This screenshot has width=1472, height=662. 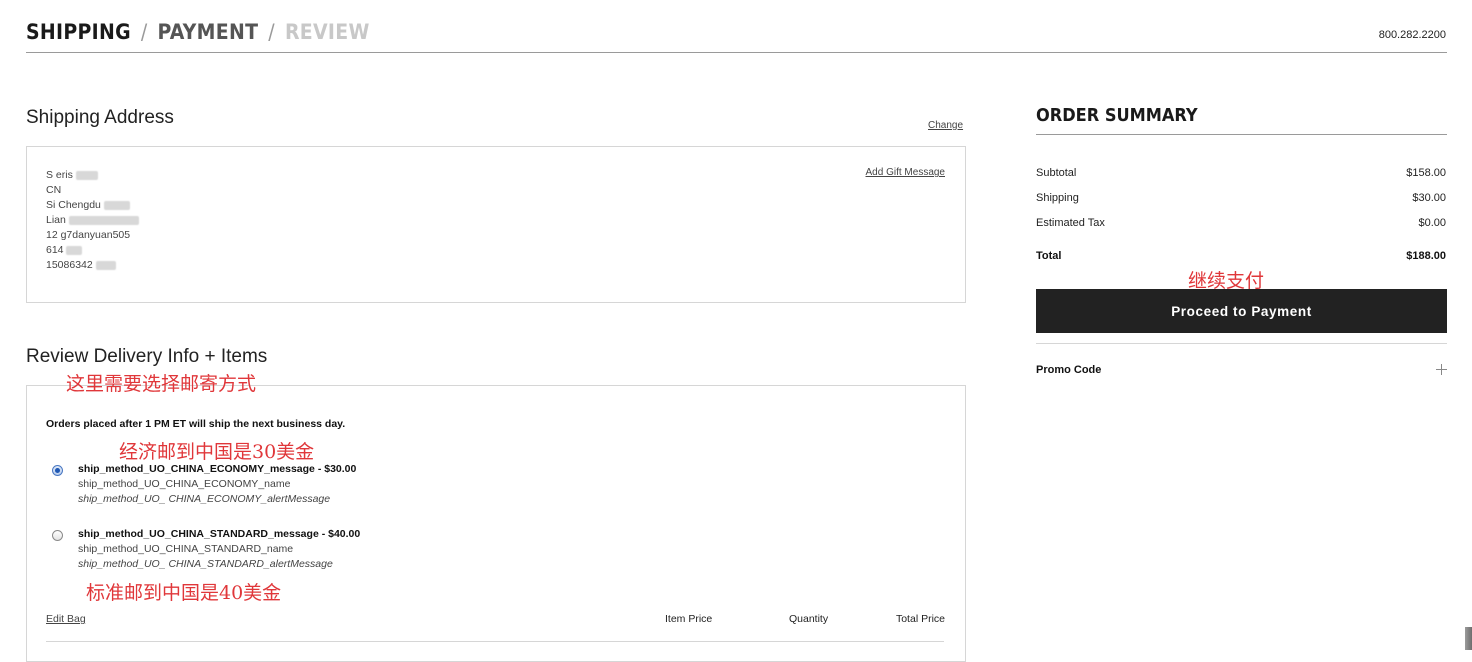 I want to click on scrollbar-thumb, so click(x=1468, y=638).